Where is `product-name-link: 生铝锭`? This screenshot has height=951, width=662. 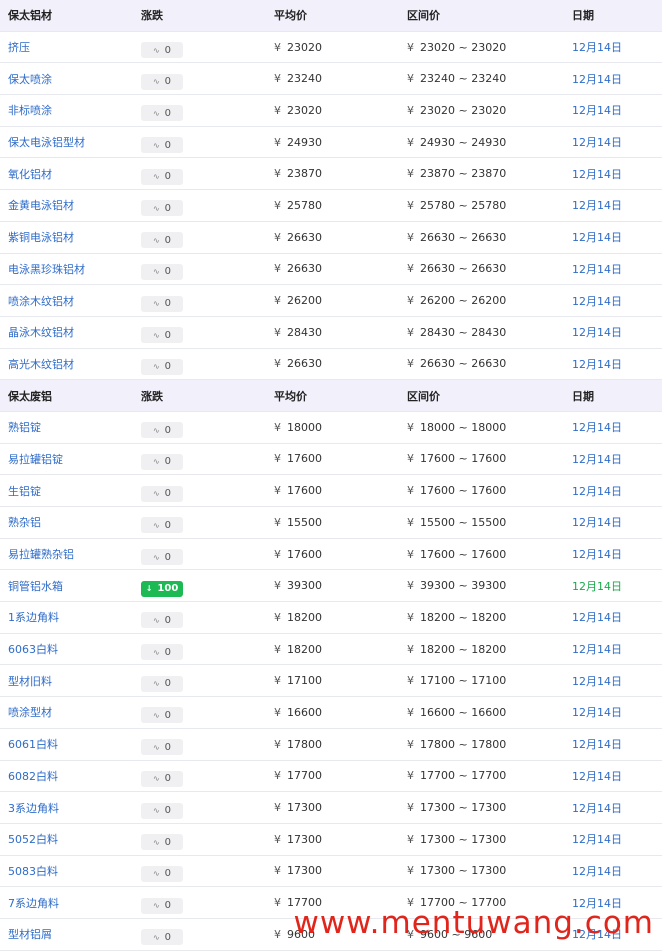
product-name-link: 生铝锭 is located at coordinates (24, 490).